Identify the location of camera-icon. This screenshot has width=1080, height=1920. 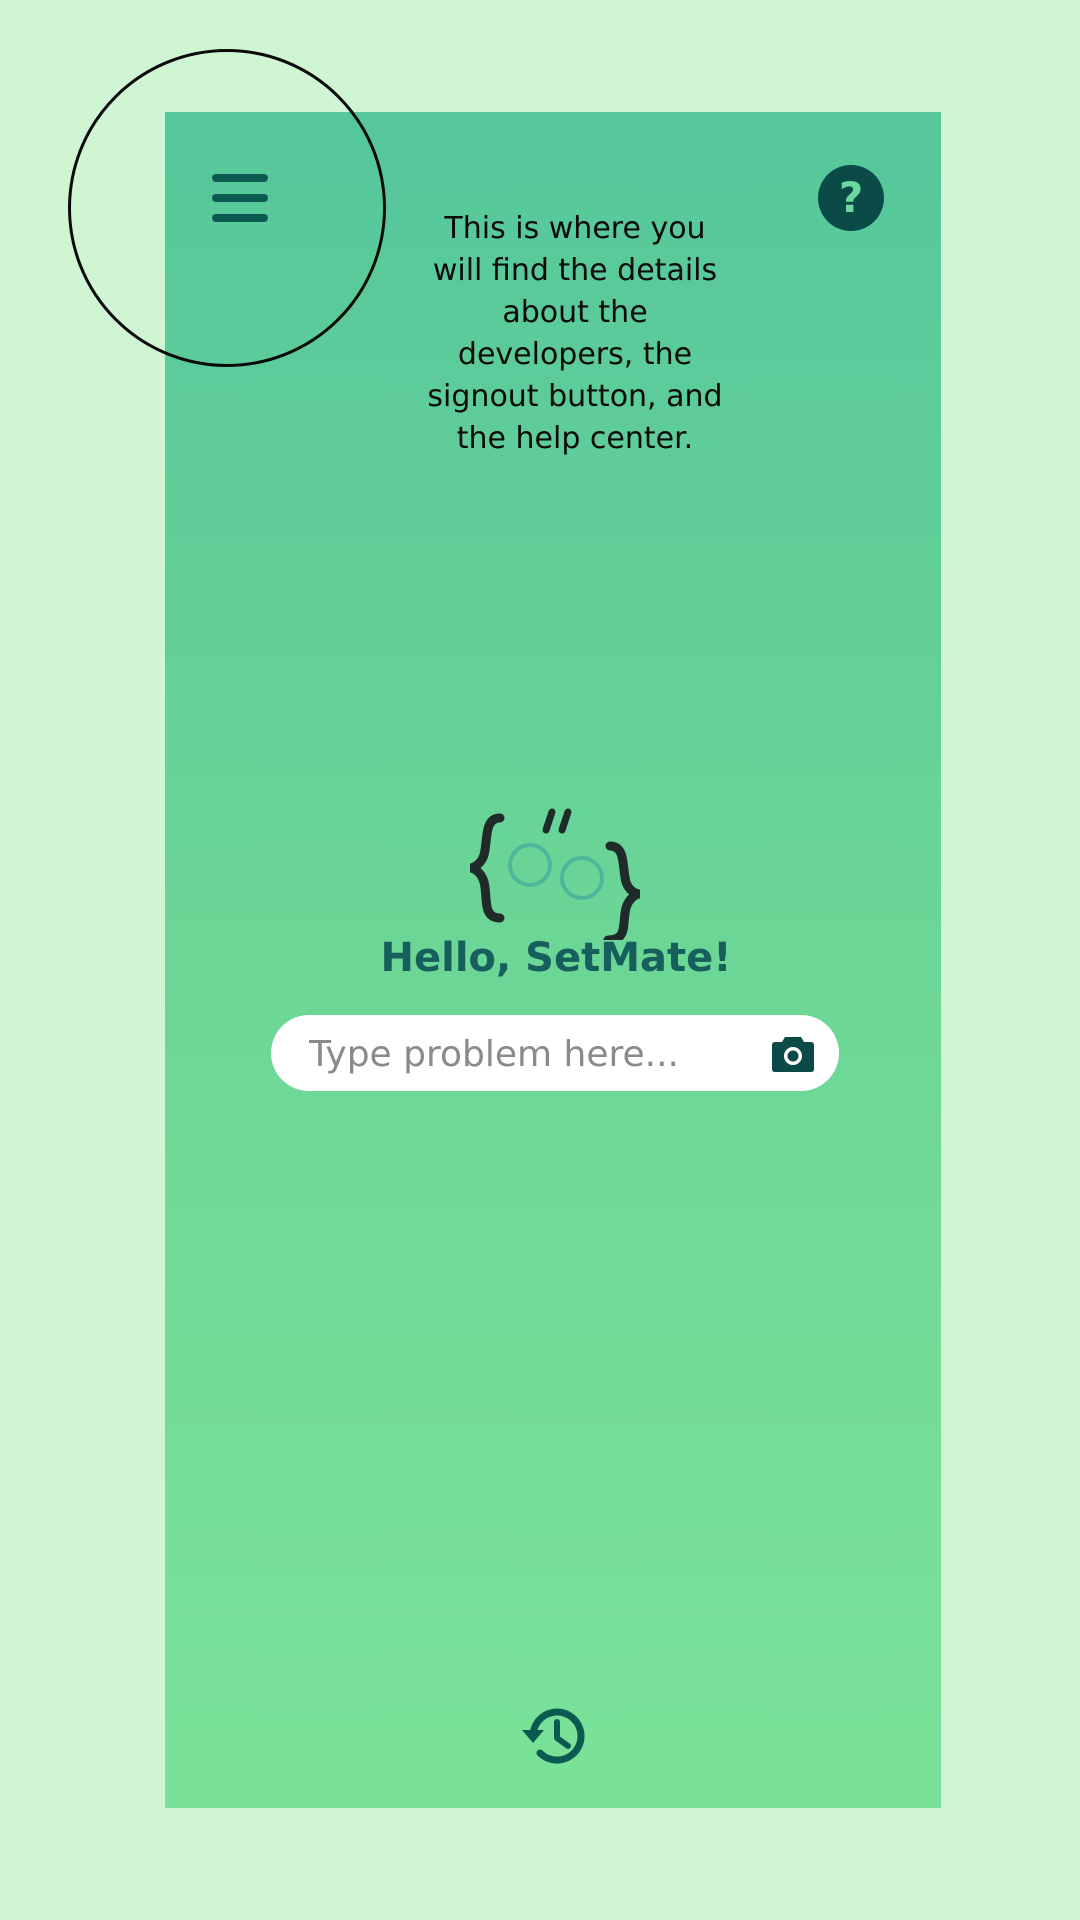
(793, 1054).